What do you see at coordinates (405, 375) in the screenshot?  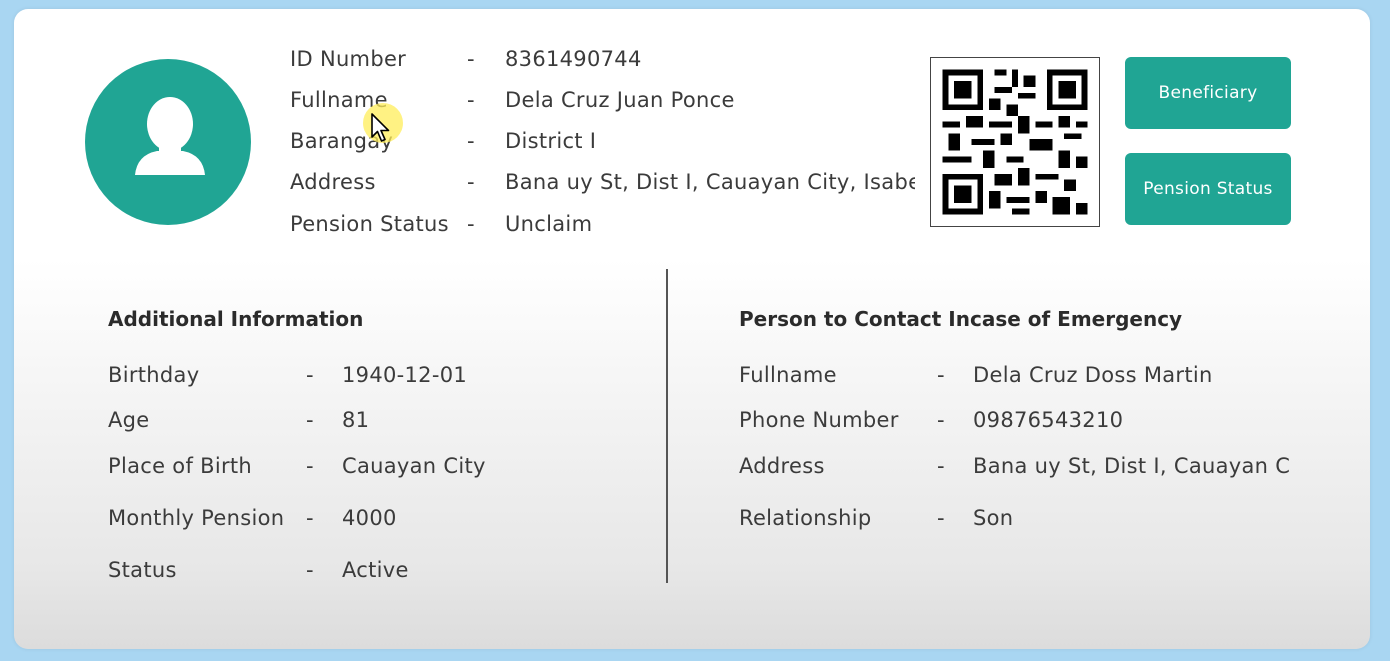 I see `birthday-value: 1940-12-01` at bounding box center [405, 375].